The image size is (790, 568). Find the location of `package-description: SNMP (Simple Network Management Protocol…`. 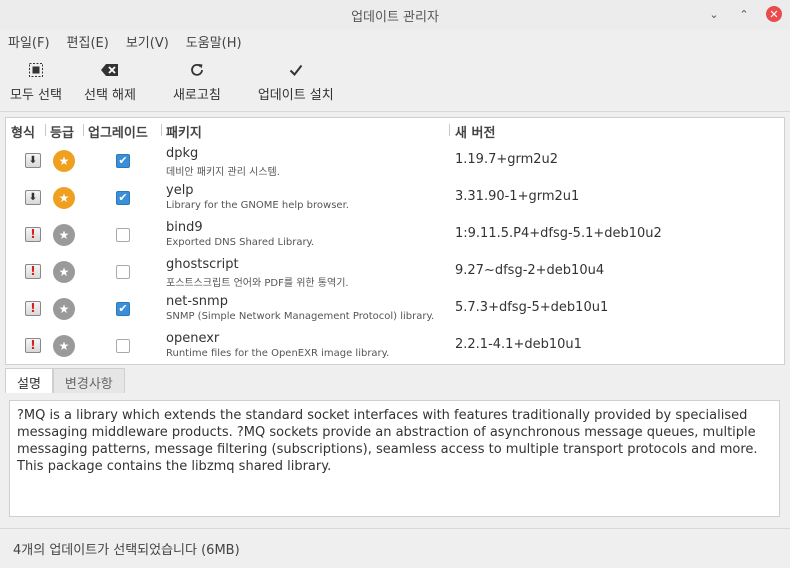

package-description: SNMP (Simple Network Management Protocol… is located at coordinates (300, 316).